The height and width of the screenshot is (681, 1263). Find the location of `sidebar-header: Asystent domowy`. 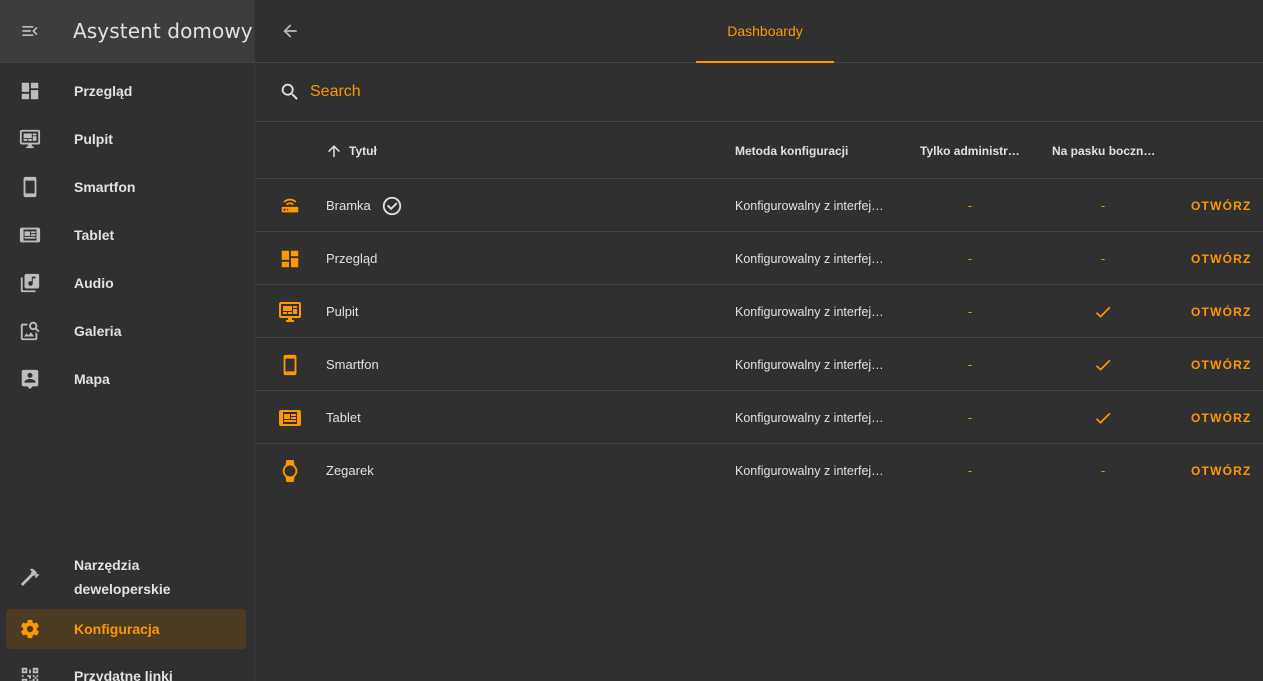

sidebar-header: Asystent domowy is located at coordinates (127, 31).